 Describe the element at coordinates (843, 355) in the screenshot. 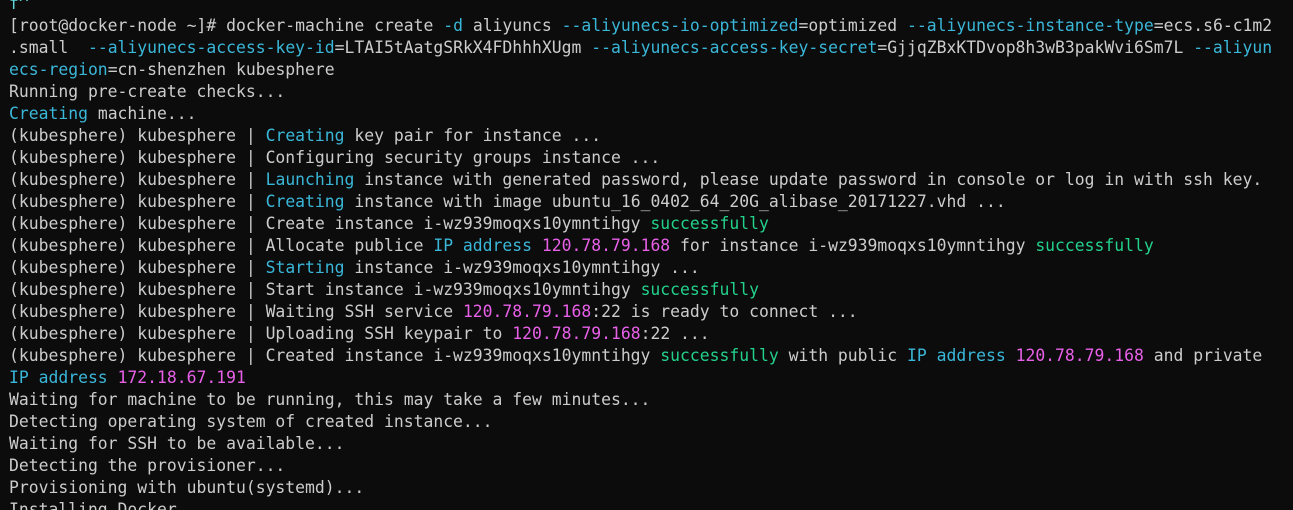

I see `terminal-text-segment: with public` at that location.